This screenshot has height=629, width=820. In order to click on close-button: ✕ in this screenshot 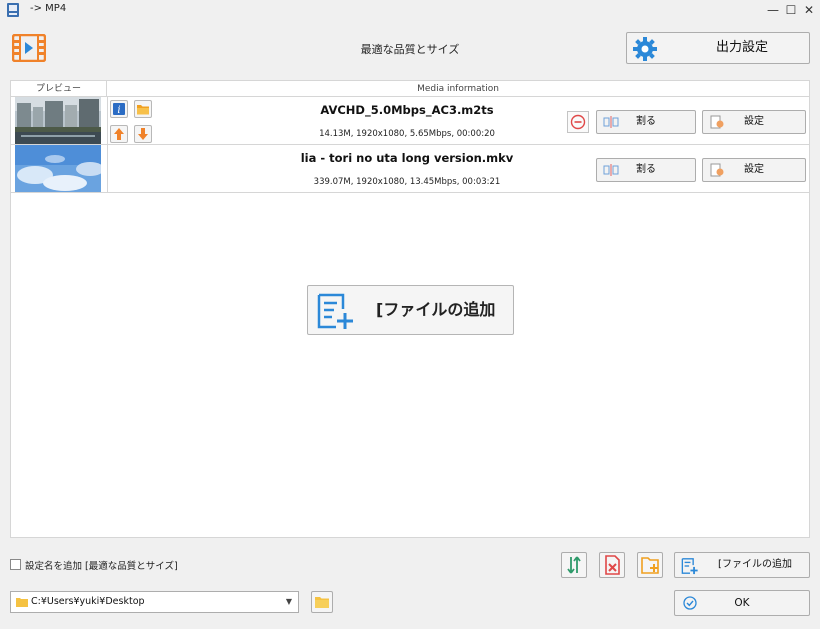, I will do `click(809, 10)`.